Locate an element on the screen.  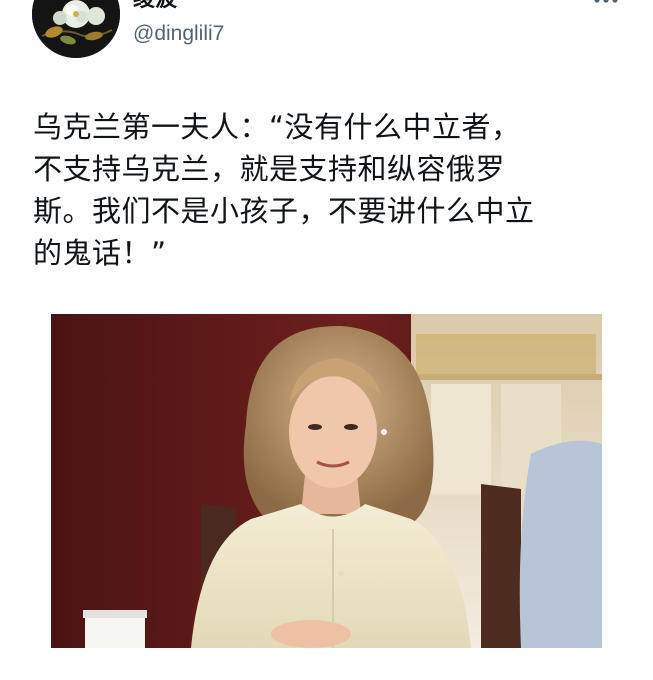
author-handle: @dinglili7 is located at coordinates (178, 34).